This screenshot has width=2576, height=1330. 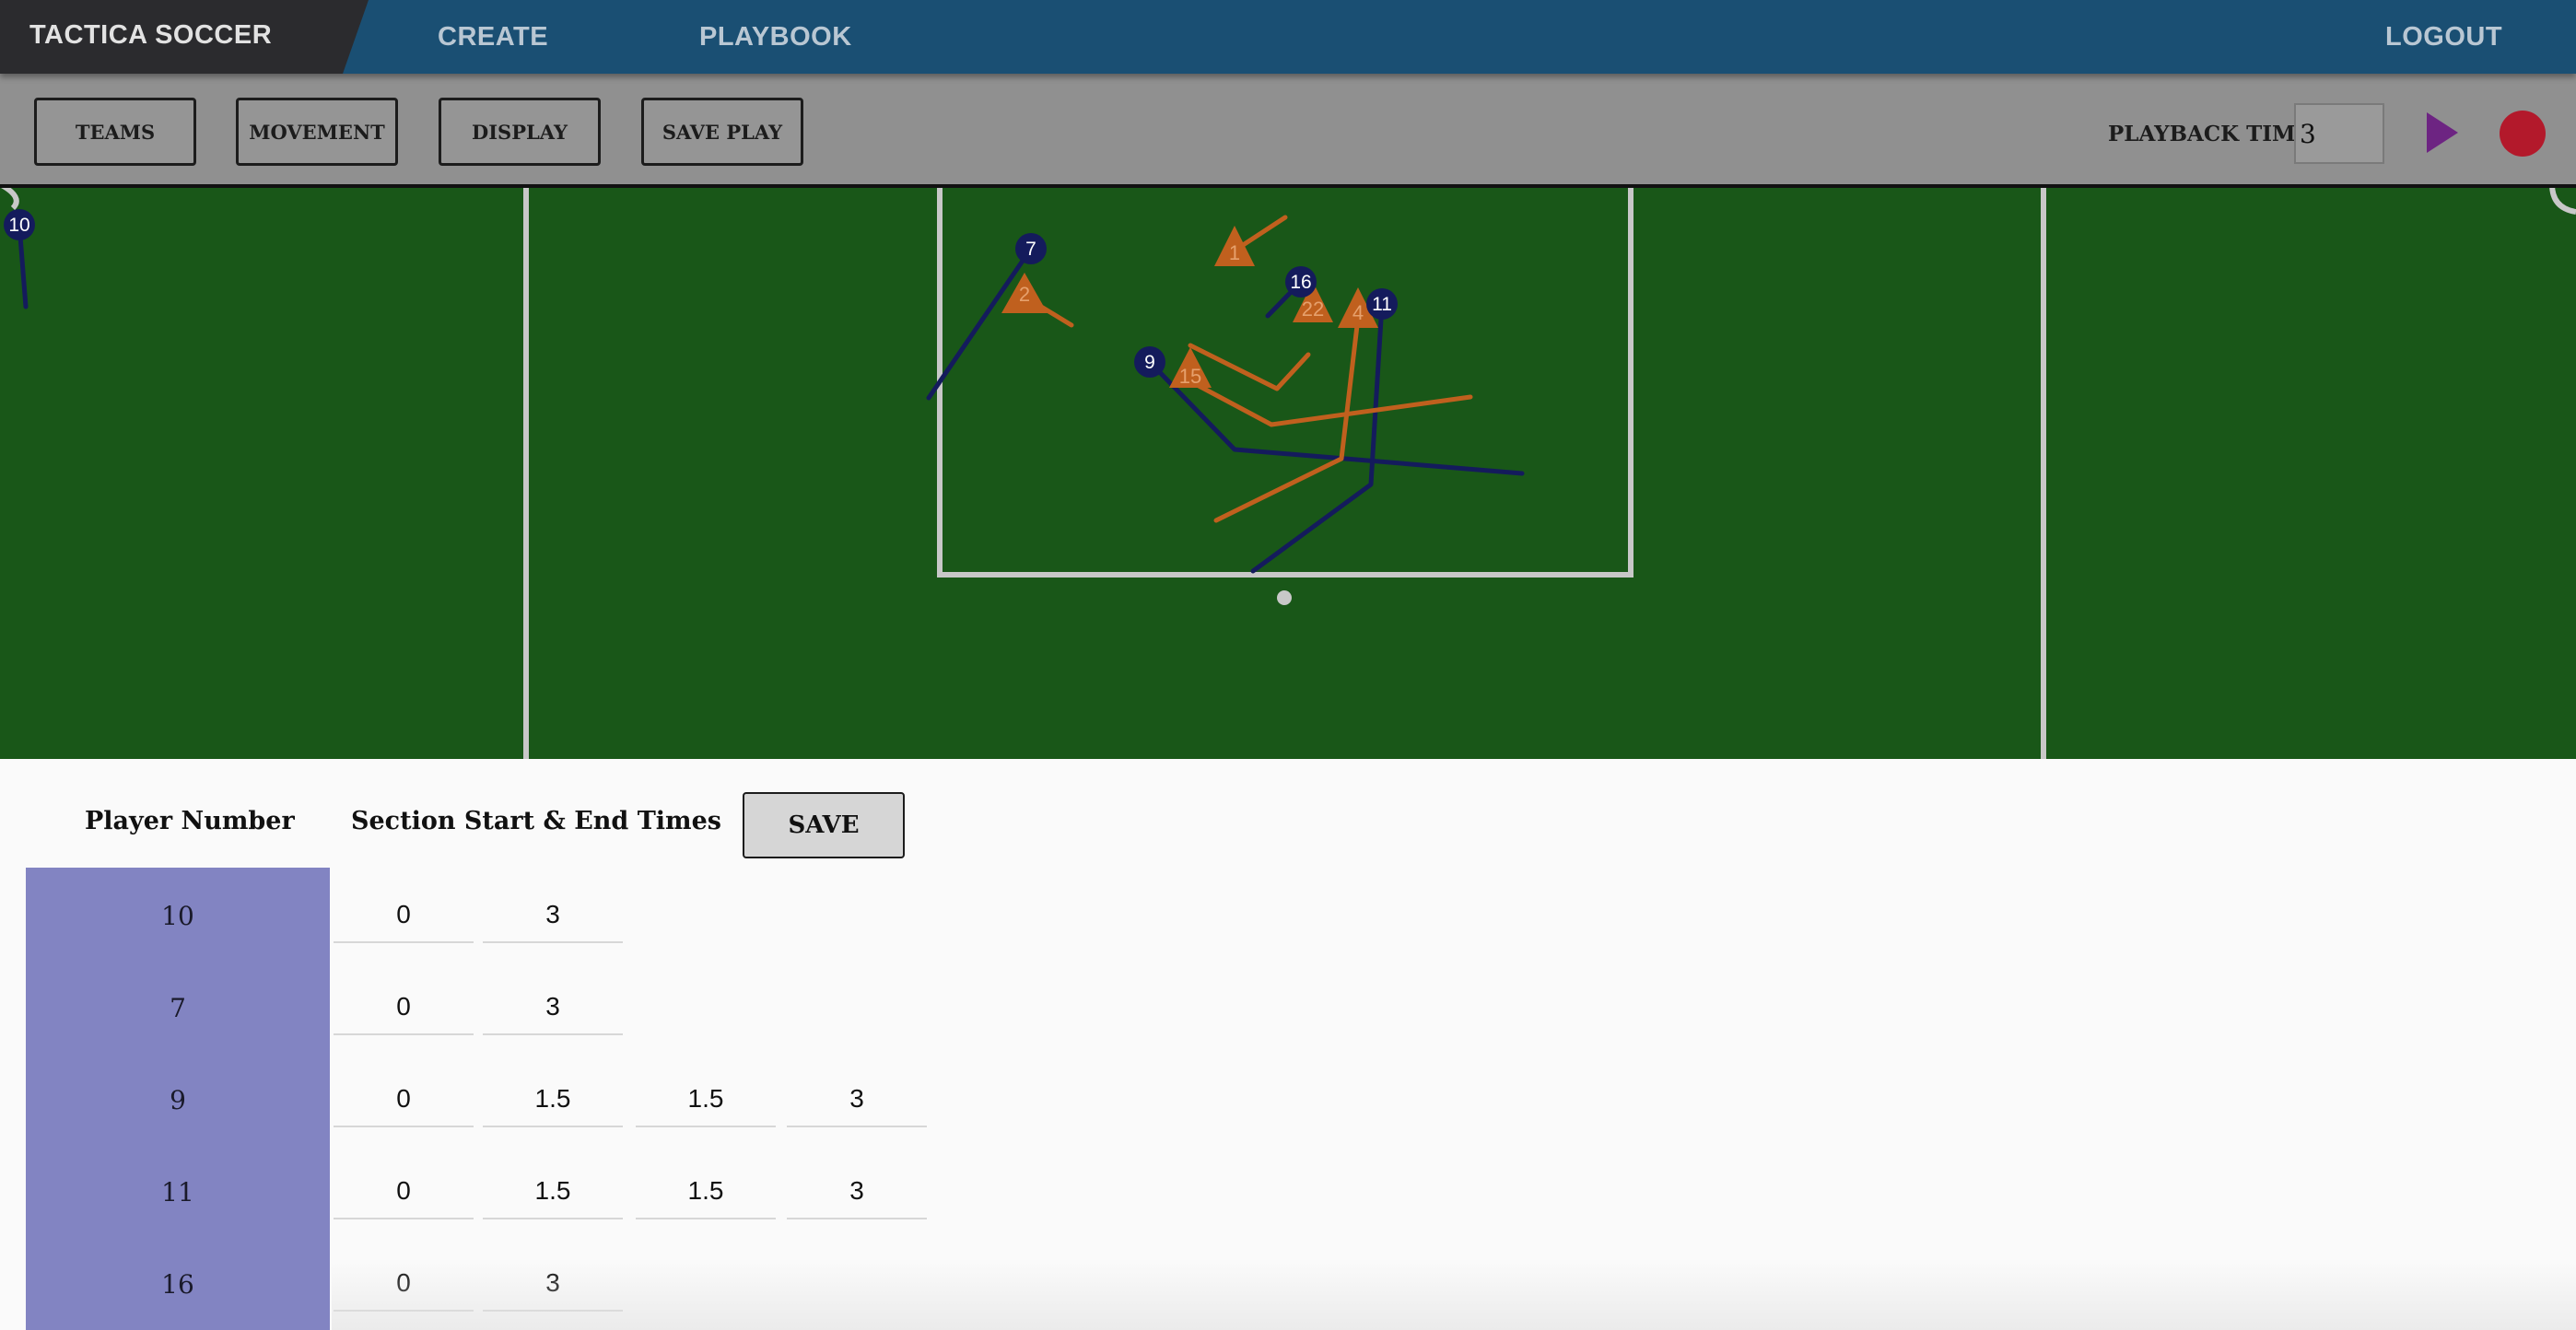 I want to click on player-number-cell: 16, so click(x=178, y=1284).